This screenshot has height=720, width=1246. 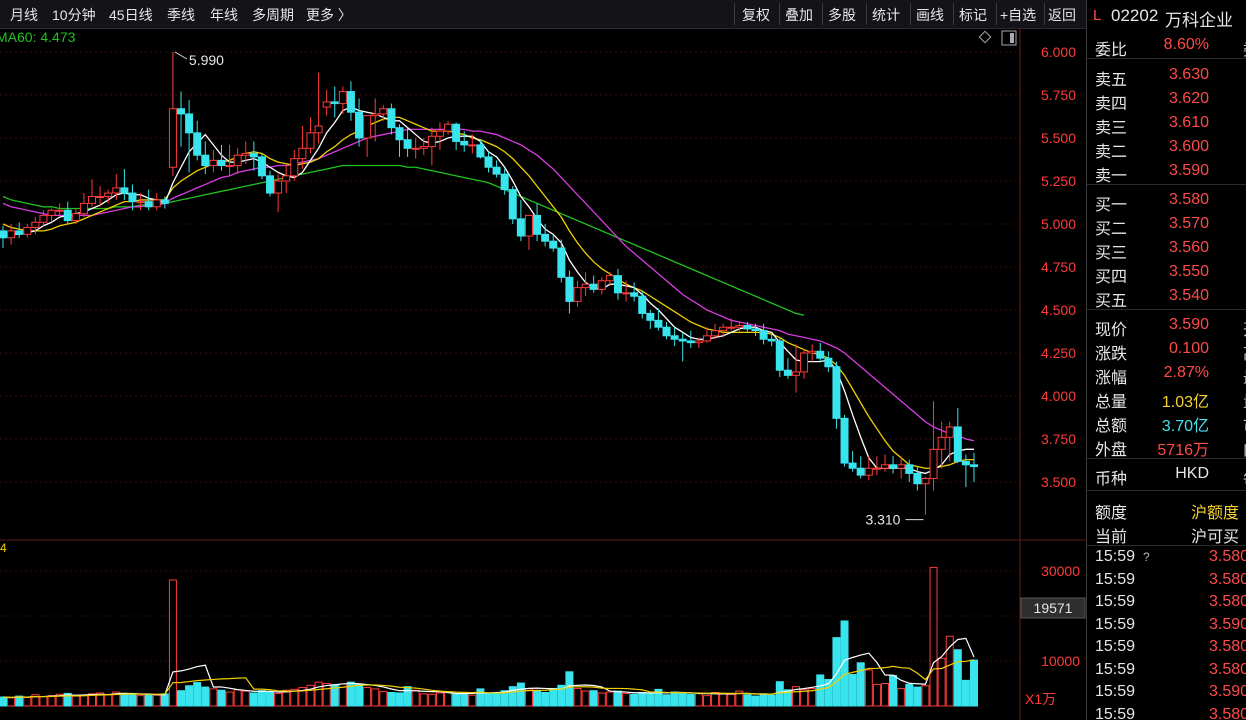 What do you see at coordinates (24, 15) in the screenshot?
I see `period-tab-month: 月线` at bounding box center [24, 15].